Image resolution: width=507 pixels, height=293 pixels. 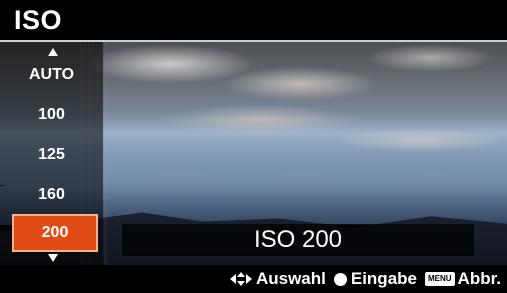 I want to click on menu-title: ISO, so click(x=38, y=20).